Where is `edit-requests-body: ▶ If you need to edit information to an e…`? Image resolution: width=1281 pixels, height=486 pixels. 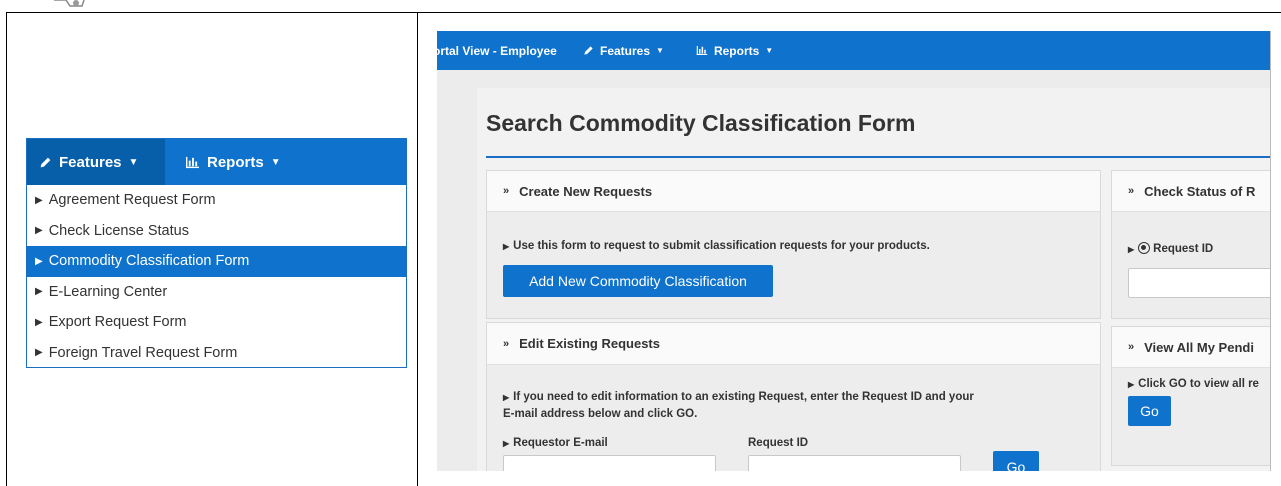
edit-requests-body: ▶ If you need to edit information to an e… is located at coordinates (793, 418).